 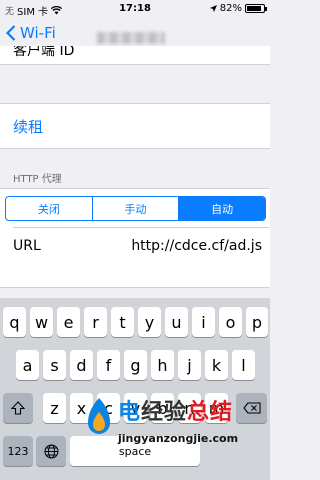 What do you see at coordinates (135, 126) in the screenshot?
I see `renew-lease-button: 续租` at bounding box center [135, 126].